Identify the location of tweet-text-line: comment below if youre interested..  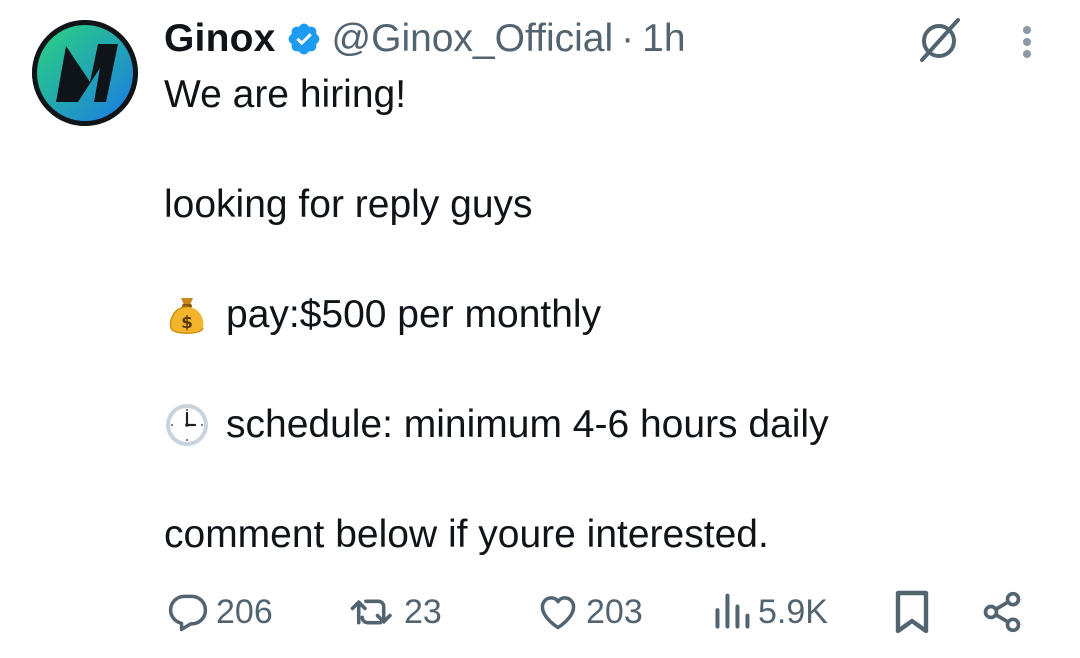
(466, 535).